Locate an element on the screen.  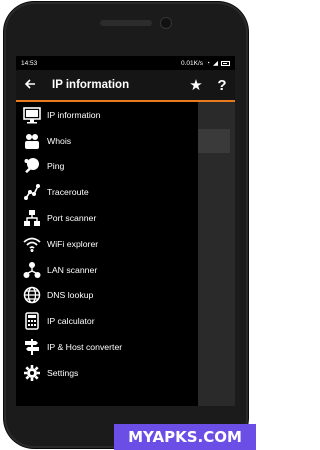
lan-icon is located at coordinates (32, 270).